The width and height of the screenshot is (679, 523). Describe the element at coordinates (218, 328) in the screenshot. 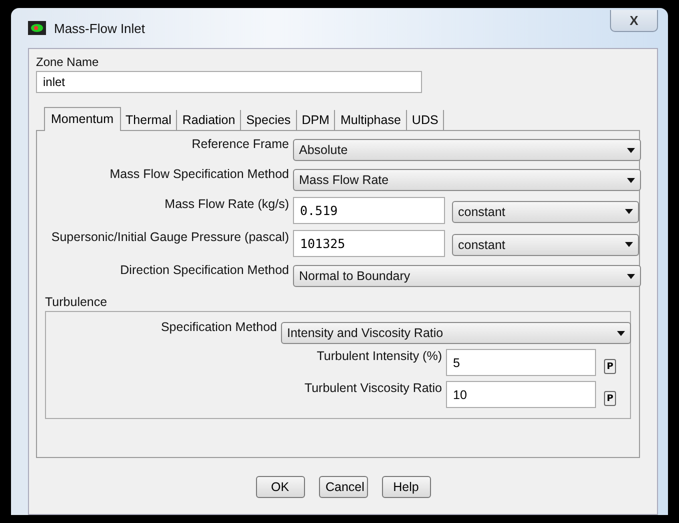

I see `field-label: Specification Method` at that location.